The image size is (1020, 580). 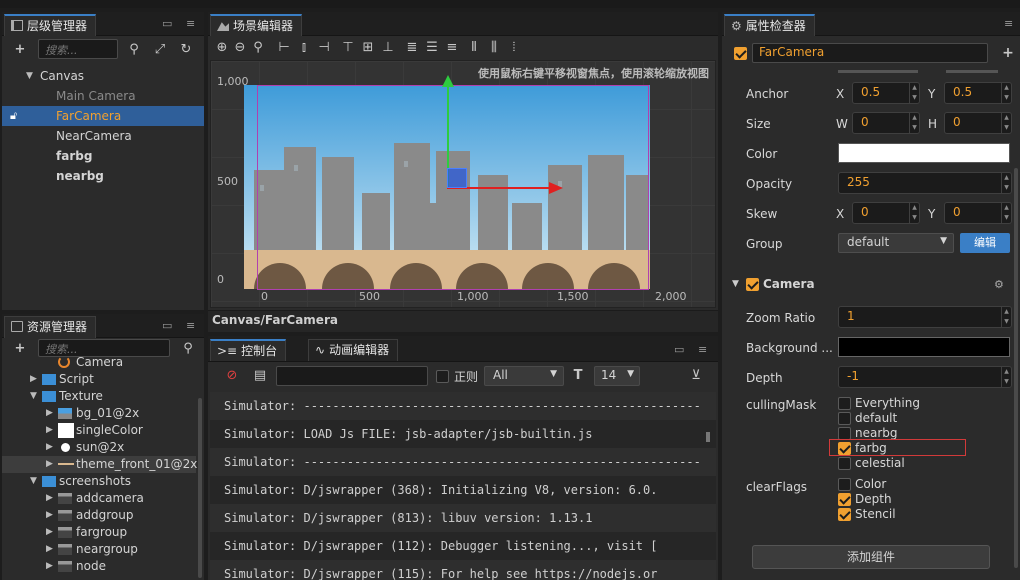 What do you see at coordinates (886, 123) in the screenshot?
I see `size-w-input: 0 ▲ ▼` at bounding box center [886, 123].